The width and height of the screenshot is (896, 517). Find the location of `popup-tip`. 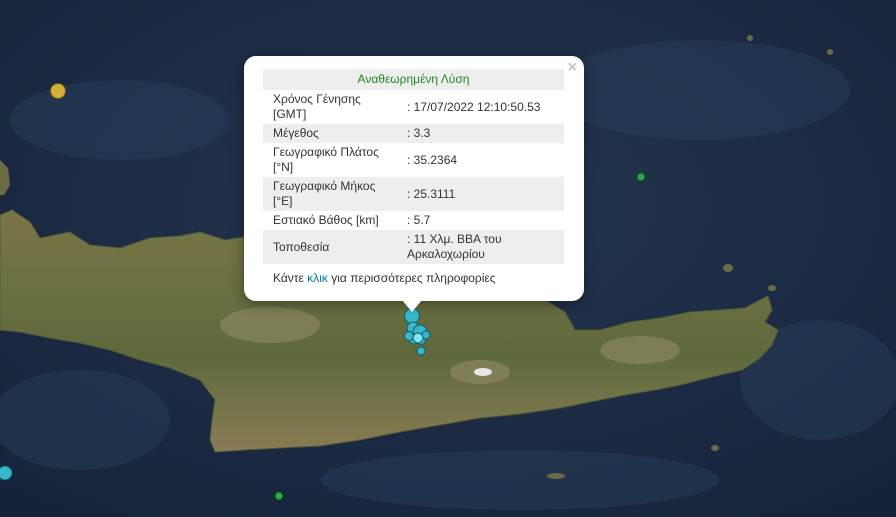

popup-tip is located at coordinates (412, 306).